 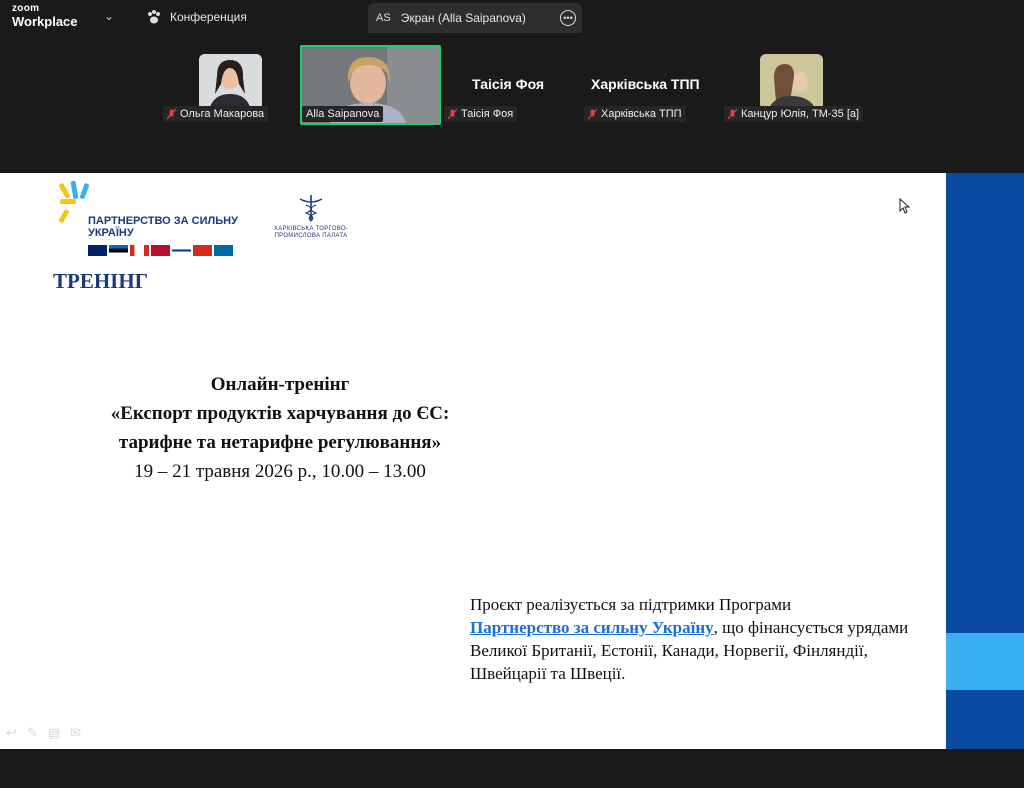 What do you see at coordinates (311, 208) in the screenshot?
I see `caduceus-icon` at bounding box center [311, 208].